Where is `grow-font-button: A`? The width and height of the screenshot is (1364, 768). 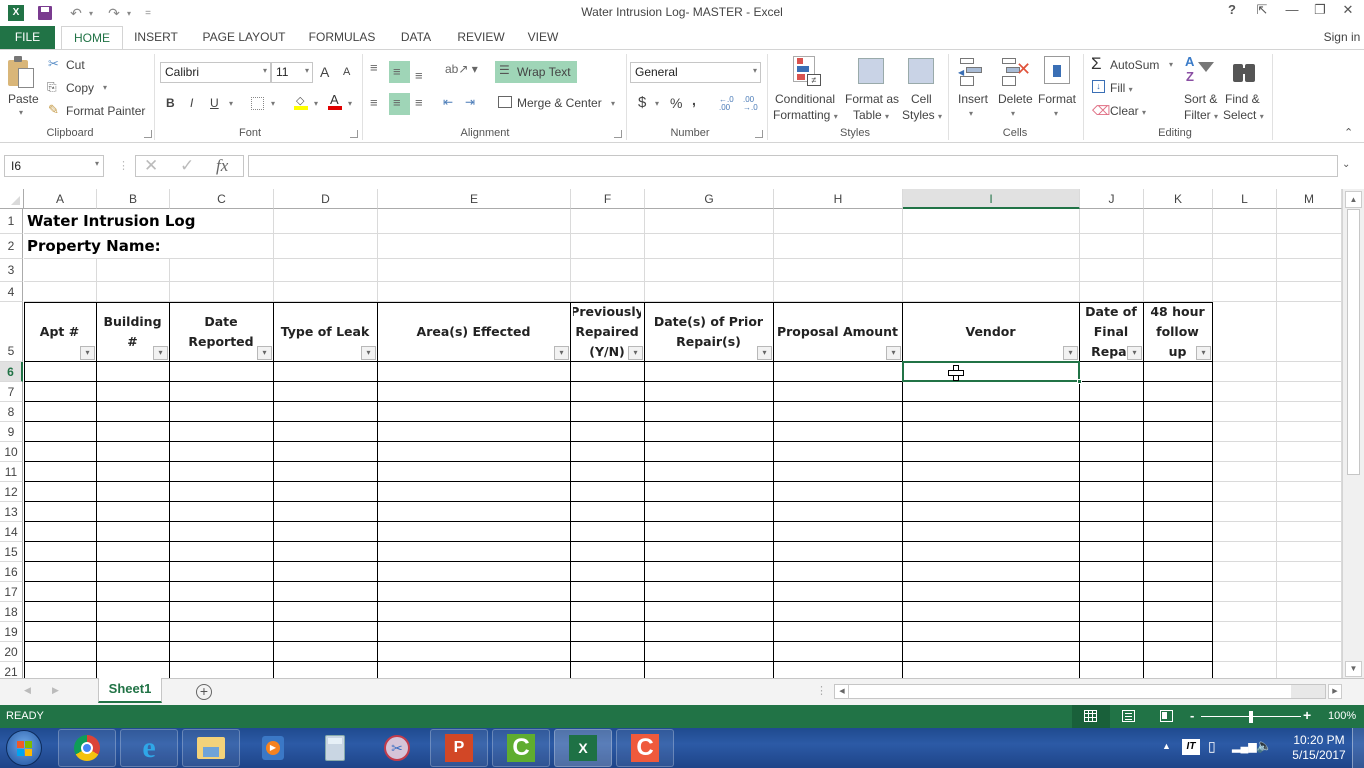 grow-font-button: A is located at coordinates (324, 72).